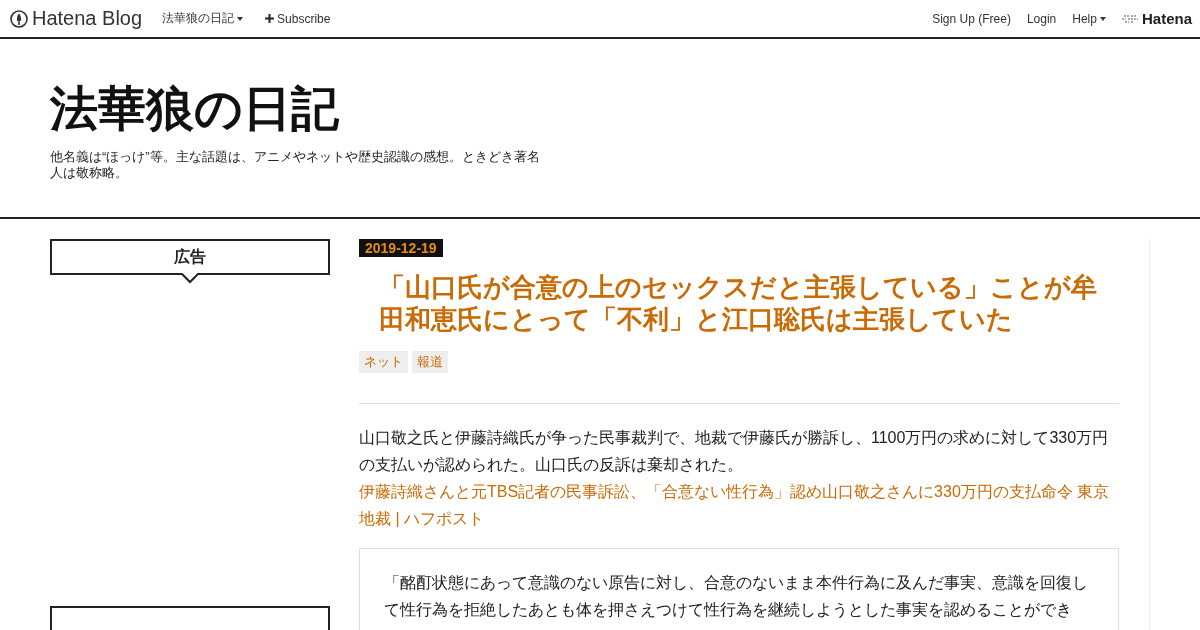 This screenshot has width=1200, height=630. Describe the element at coordinates (401, 248) in the screenshot. I see `entry-date: 2019-12-19` at that location.